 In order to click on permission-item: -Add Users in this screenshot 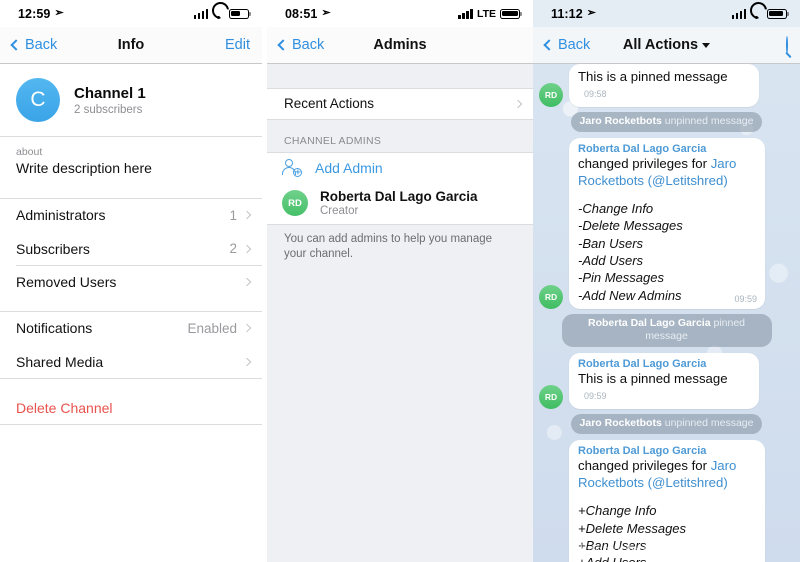, I will do `click(611, 260)`.